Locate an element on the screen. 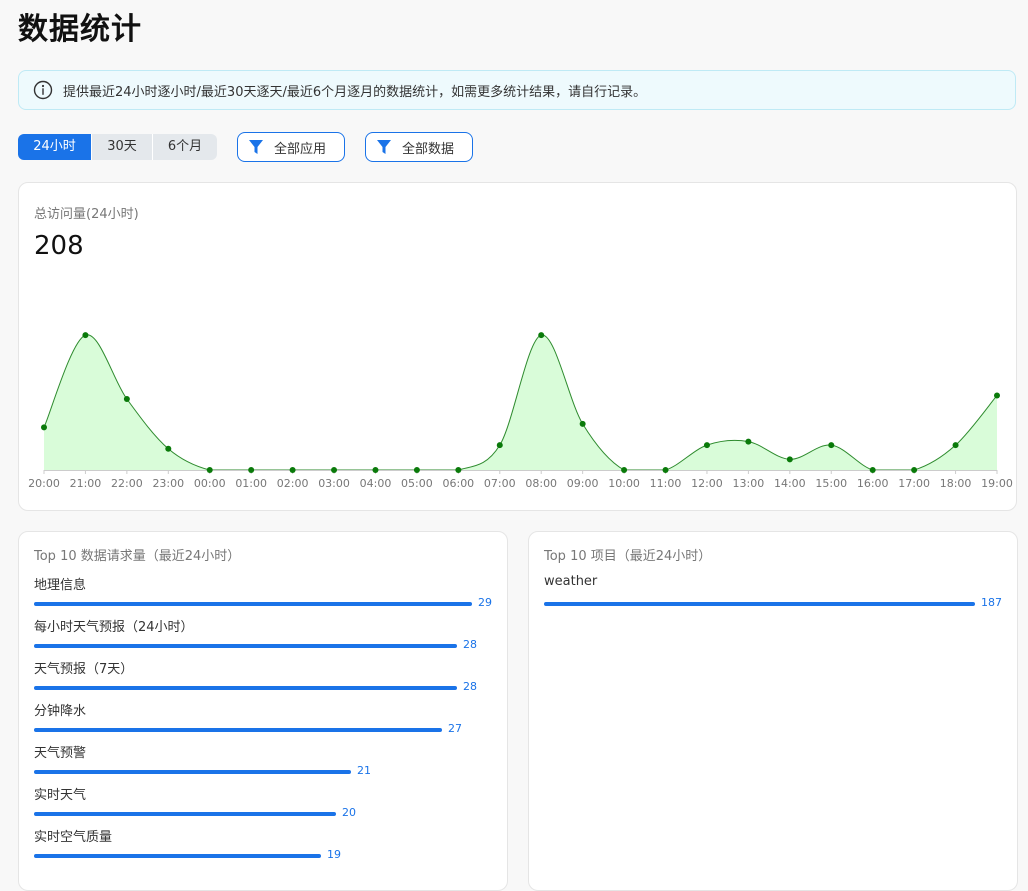 This screenshot has width=1028, height=891. bar-label: 实时空气质量 is located at coordinates (73, 837).